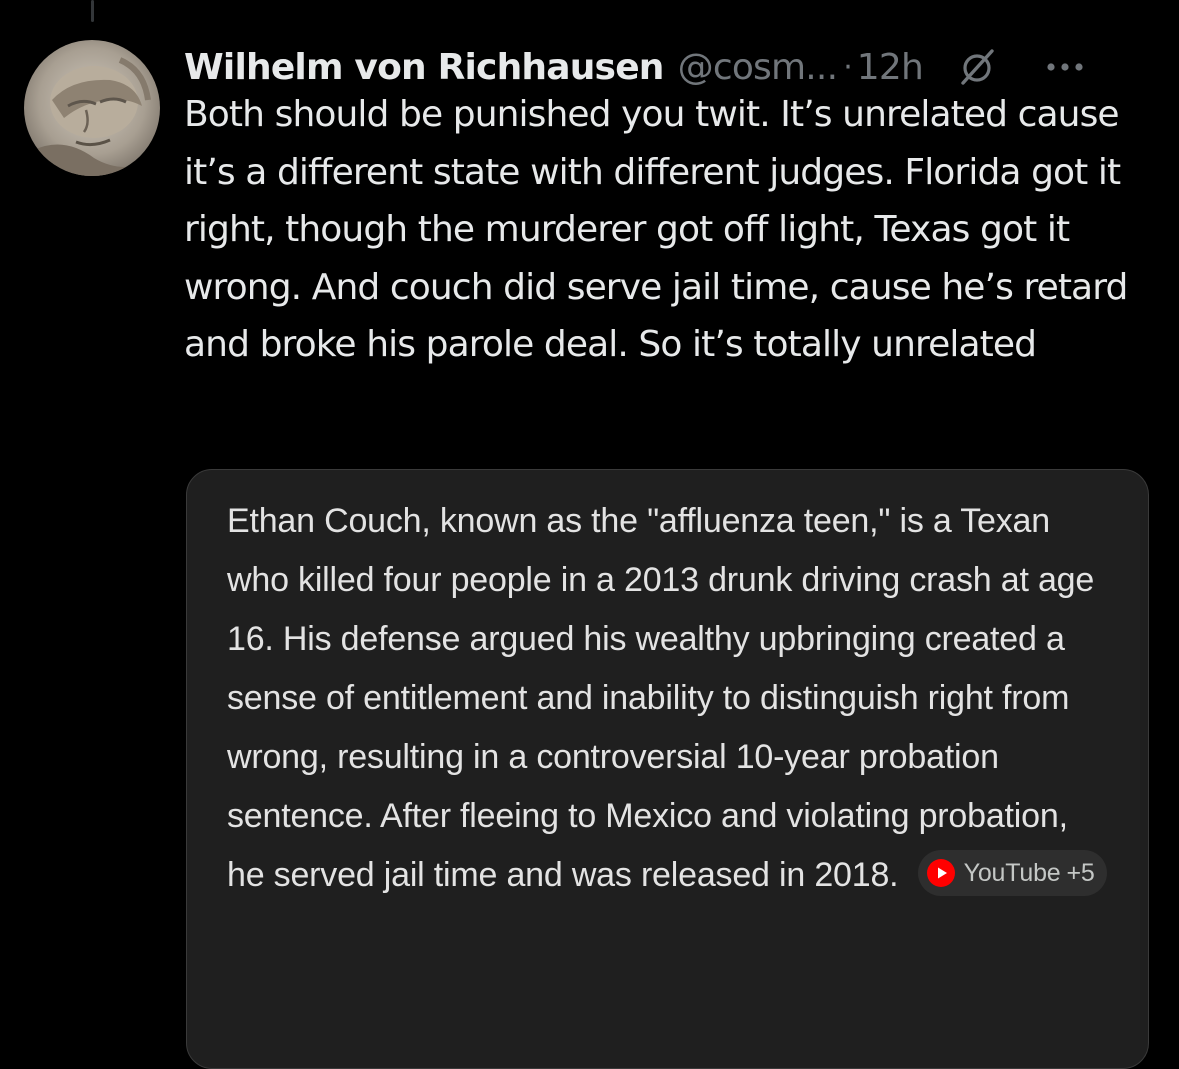 This screenshot has width=1179, height=1069. What do you see at coordinates (424, 67) in the screenshot?
I see `author-name: Wilhelm von Richhausen` at bounding box center [424, 67].